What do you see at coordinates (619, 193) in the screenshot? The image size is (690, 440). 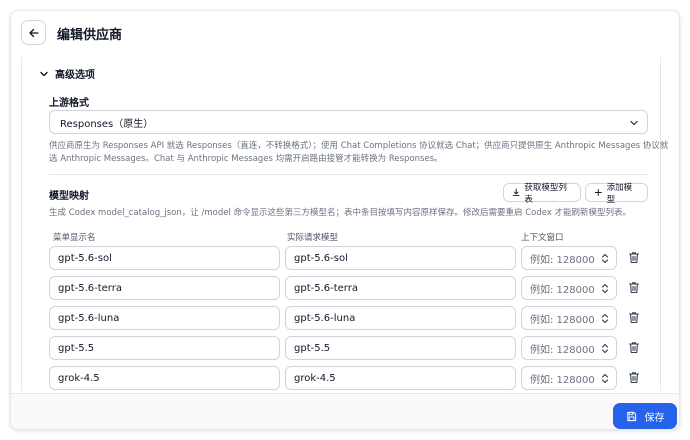 I see `add-model-label: 添加模型` at bounding box center [619, 193].